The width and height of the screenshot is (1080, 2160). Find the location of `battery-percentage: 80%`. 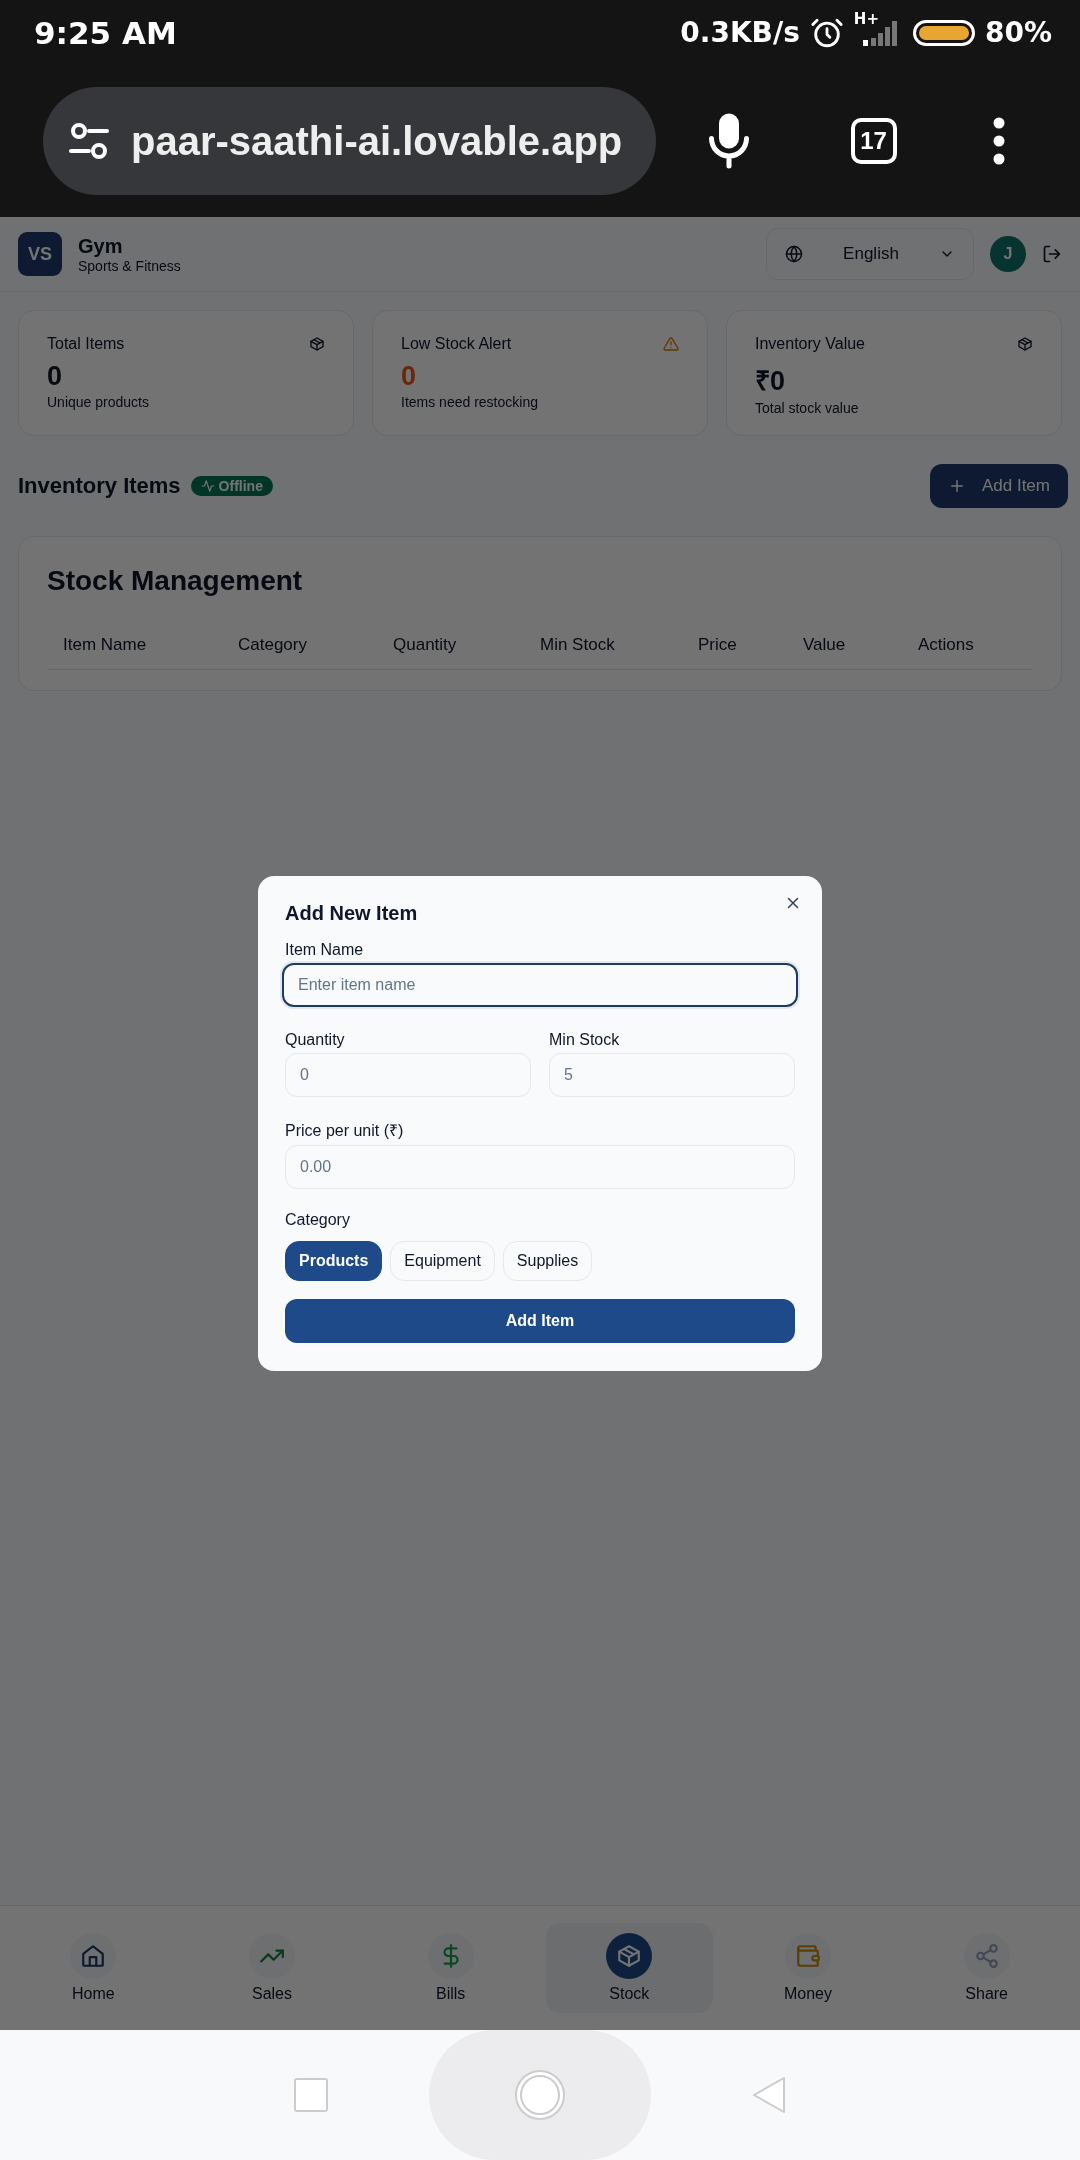

battery-percentage: 80% is located at coordinates (1018, 32).